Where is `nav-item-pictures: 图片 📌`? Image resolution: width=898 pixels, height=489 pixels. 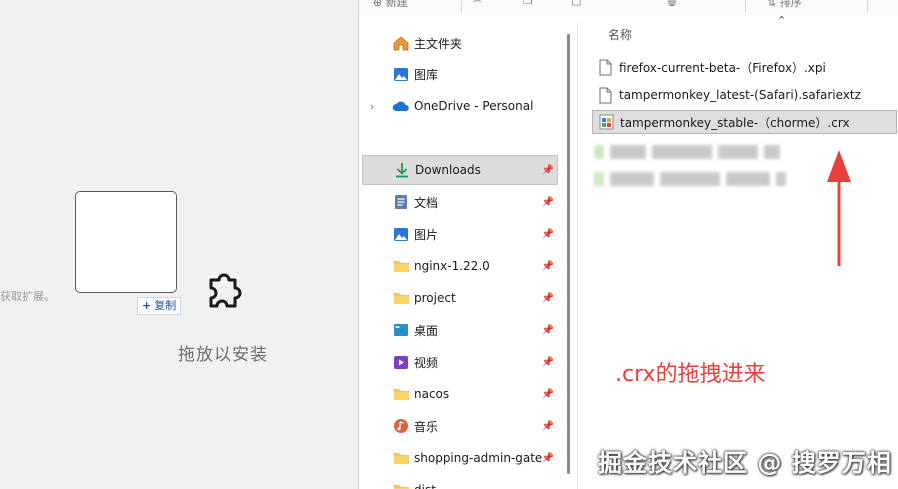
nav-item-pictures: 图片 📌 is located at coordinates (459, 234).